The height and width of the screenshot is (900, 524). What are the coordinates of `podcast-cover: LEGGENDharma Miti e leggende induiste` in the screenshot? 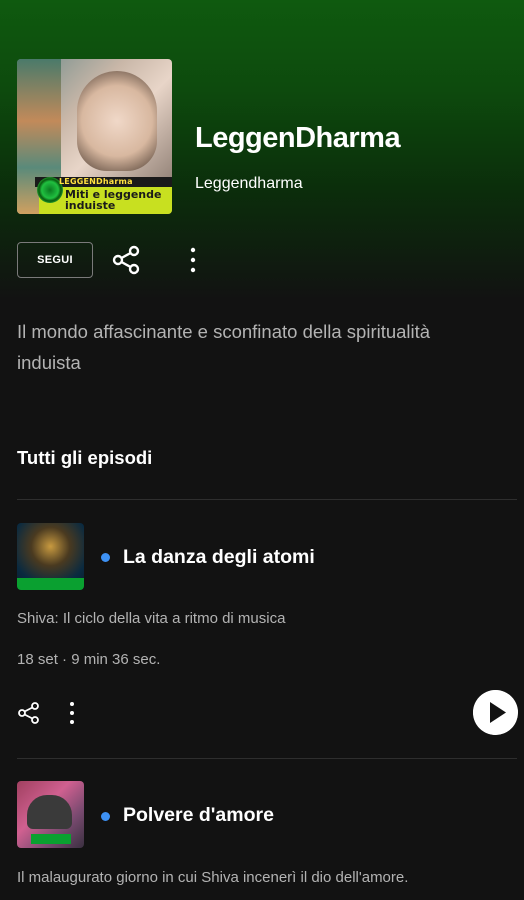 It's located at (94, 136).